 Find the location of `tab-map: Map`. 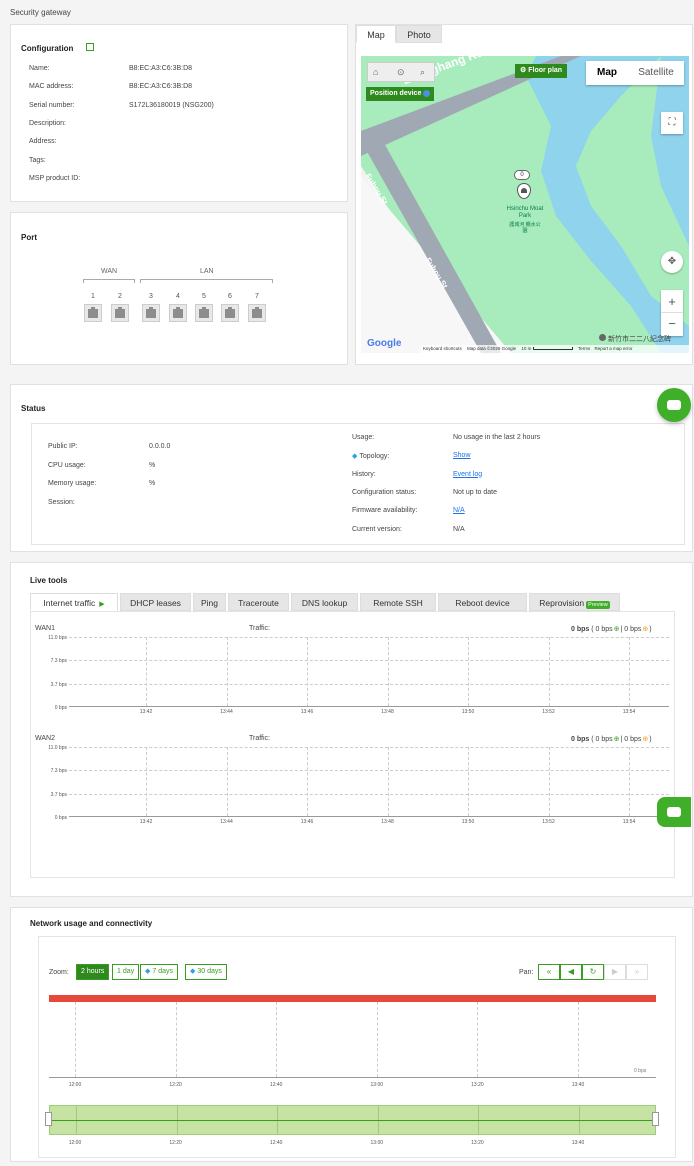

tab-map: Map is located at coordinates (376, 34).